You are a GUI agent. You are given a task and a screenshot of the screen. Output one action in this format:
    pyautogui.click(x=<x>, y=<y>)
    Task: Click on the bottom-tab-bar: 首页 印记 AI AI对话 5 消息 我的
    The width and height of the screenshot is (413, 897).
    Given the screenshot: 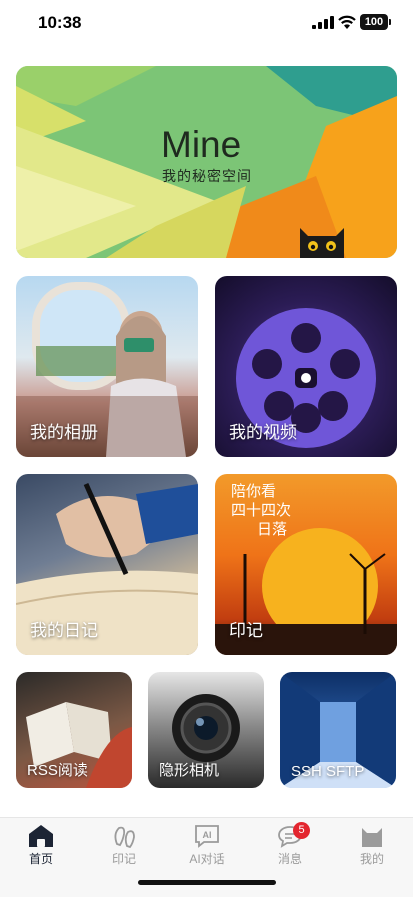 What is the action you would take?
    pyautogui.click(x=206, y=857)
    